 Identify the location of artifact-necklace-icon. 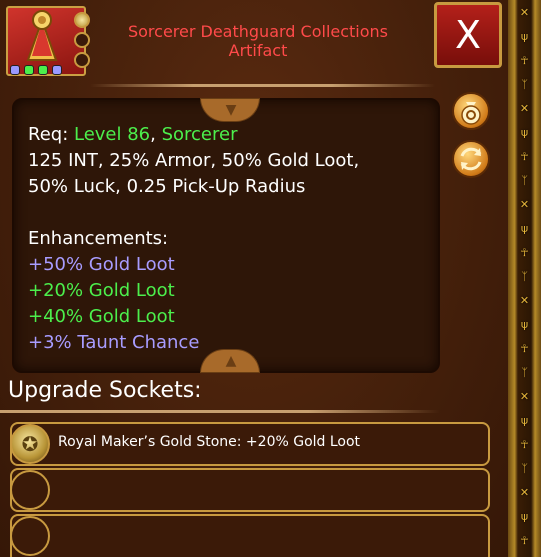
(48, 41).